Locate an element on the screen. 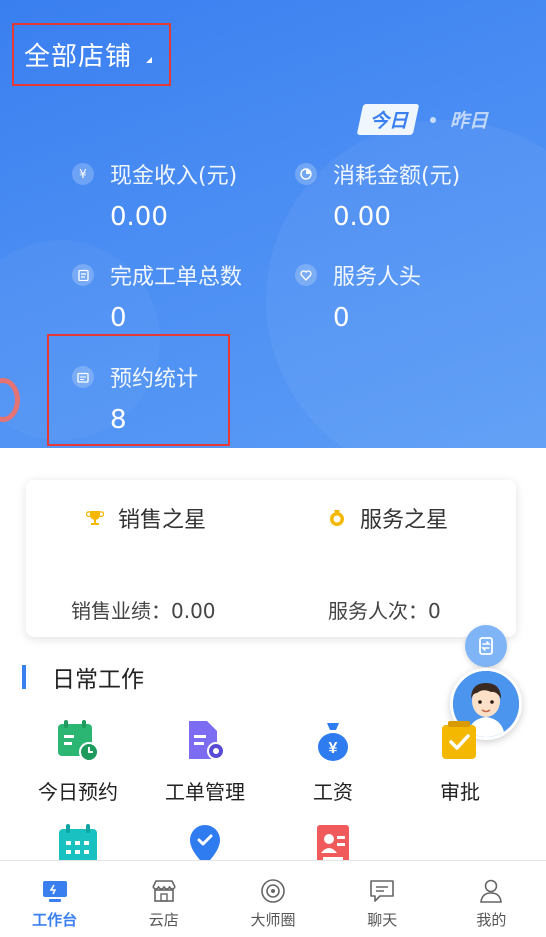 This screenshot has width=546, height=937. grid-item-label: 工单管理 is located at coordinates (205, 792).